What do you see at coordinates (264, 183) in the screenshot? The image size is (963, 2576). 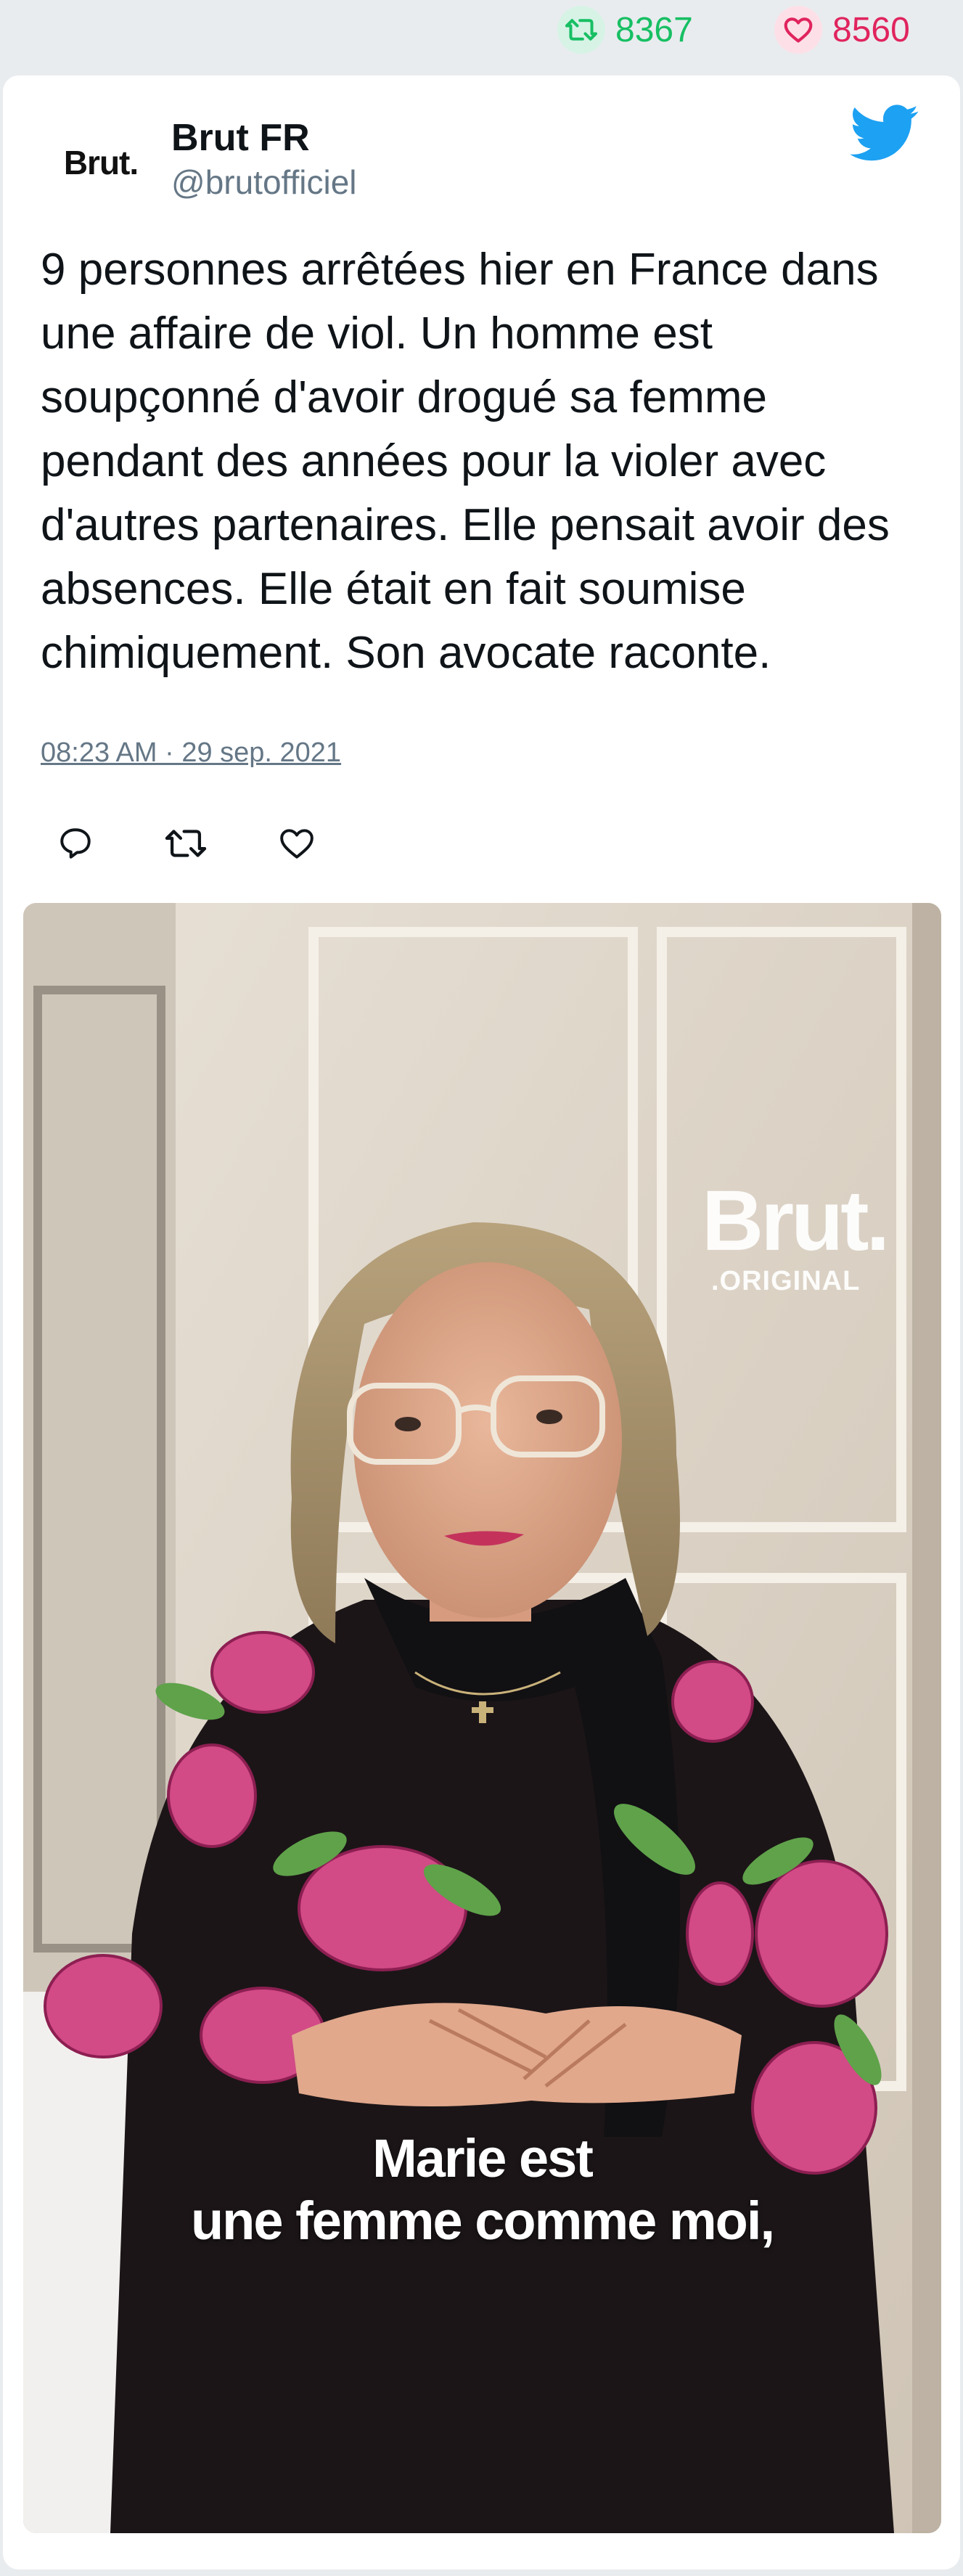 I see `author-handle: @brutofficiel` at bounding box center [264, 183].